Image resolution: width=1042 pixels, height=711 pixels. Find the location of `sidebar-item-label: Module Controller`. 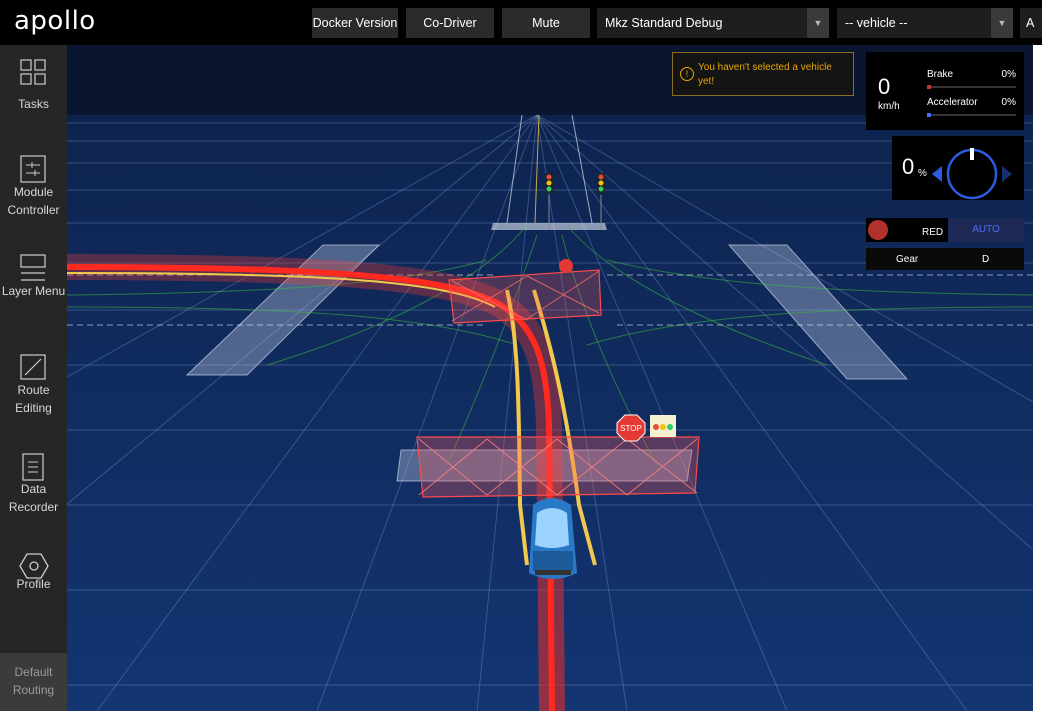

sidebar-item-label: Module Controller is located at coordinates (33, 201).